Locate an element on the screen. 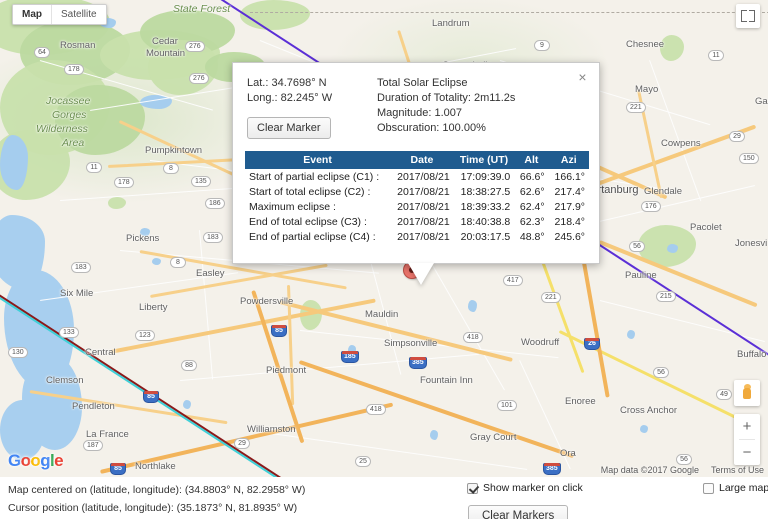 Image resolution: width=768 pixels, height=519 pixels. map-place-label: Northlake is located at coordinates (155, 466).